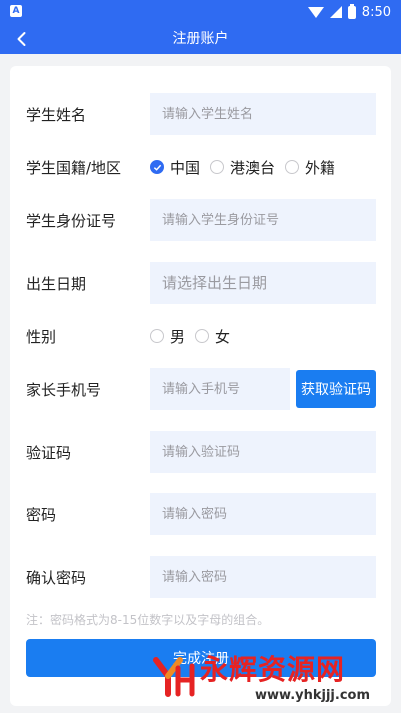  I want to click on nationality-radio-group: 中国 港澳台 外籍, so click(242, 167).